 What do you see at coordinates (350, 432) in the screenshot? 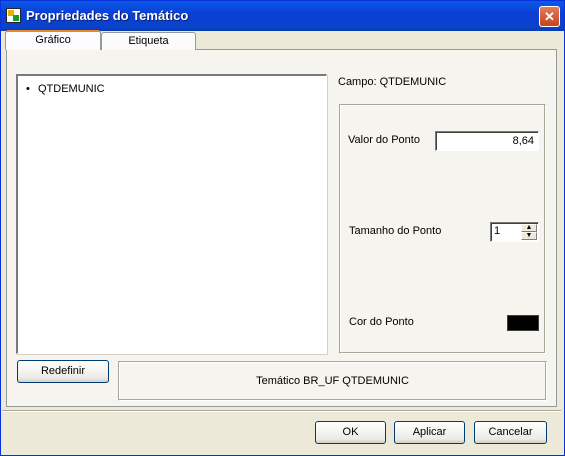
I see `ok-button: OK` at bounding box center [350, 432].